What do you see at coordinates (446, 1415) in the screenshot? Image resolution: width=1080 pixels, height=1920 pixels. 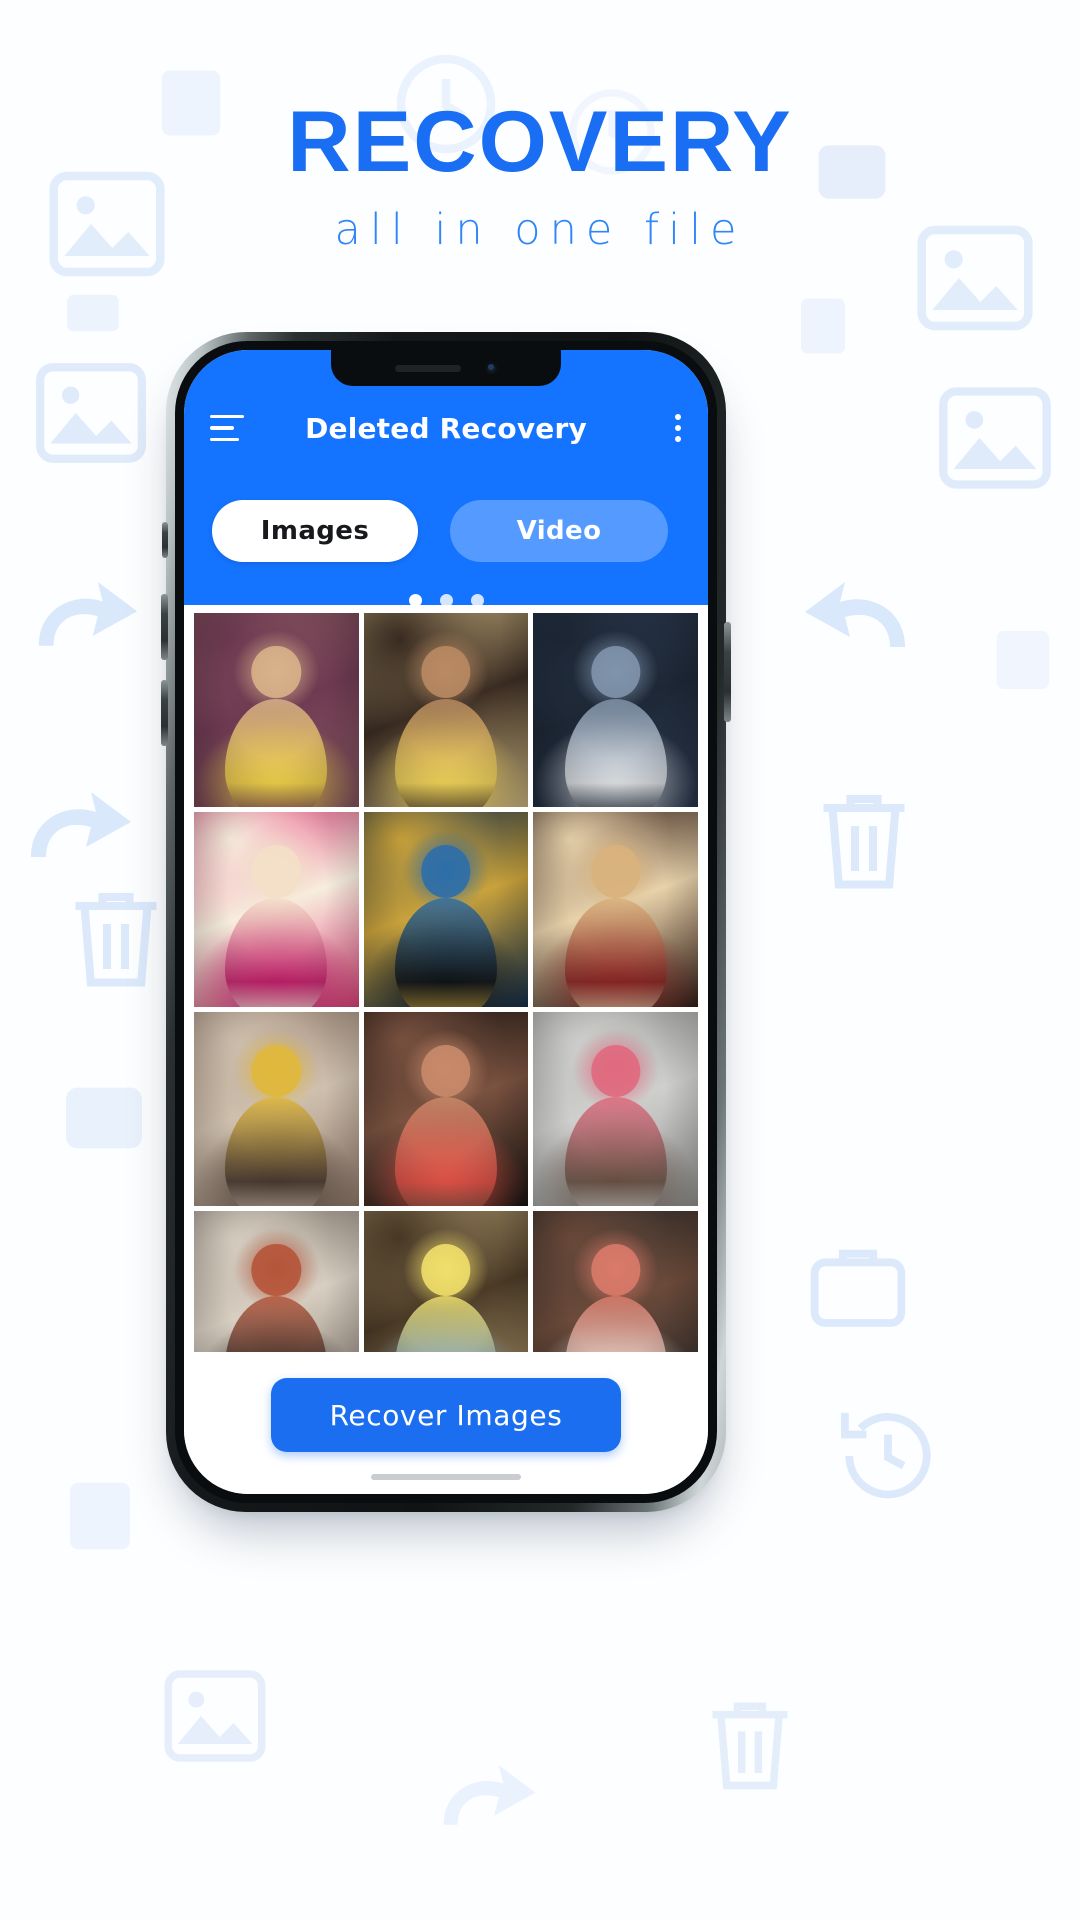 I see `recover-images-button: Recover Images` at bounding box center [446, 1415].